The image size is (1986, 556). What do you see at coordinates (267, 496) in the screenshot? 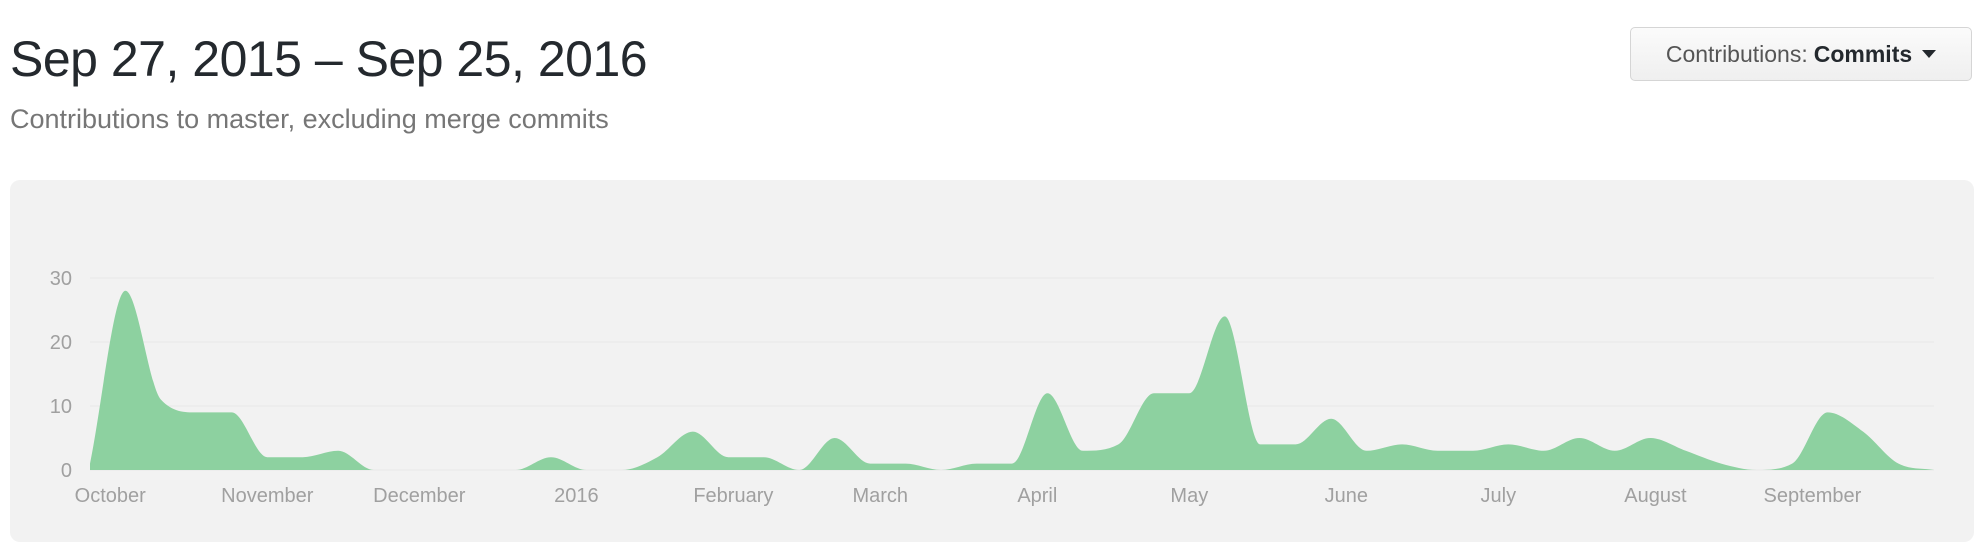
I see `x-tick-label: November` at bounding box center [267, 496].